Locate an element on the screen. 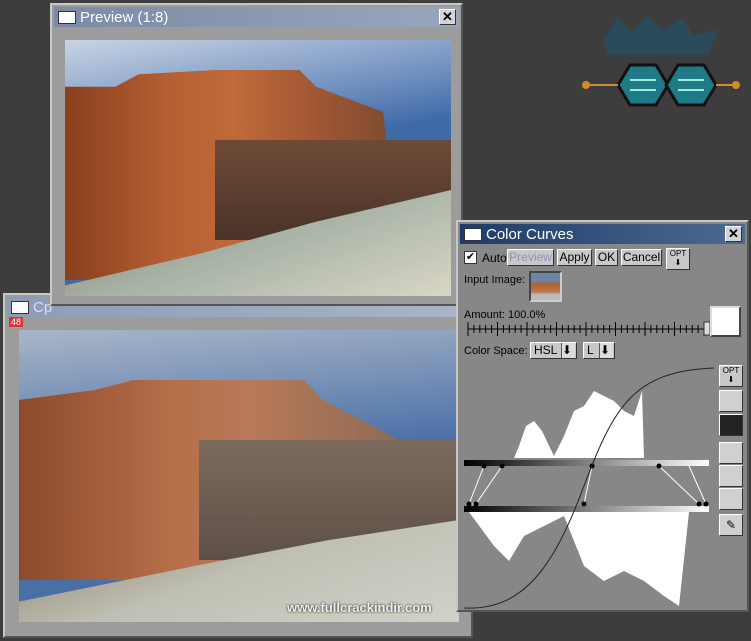 The height and width of the screenshot is (641, 751). histogram-top is located at coordinates (579, 424).